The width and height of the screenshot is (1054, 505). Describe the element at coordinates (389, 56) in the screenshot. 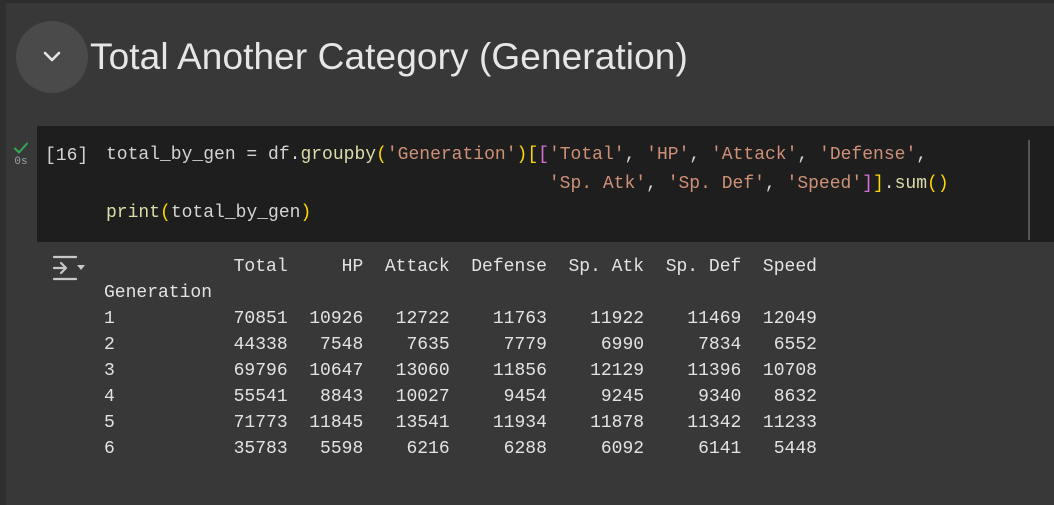

I see `section-title: Total Another Category (Generation)` at that location.